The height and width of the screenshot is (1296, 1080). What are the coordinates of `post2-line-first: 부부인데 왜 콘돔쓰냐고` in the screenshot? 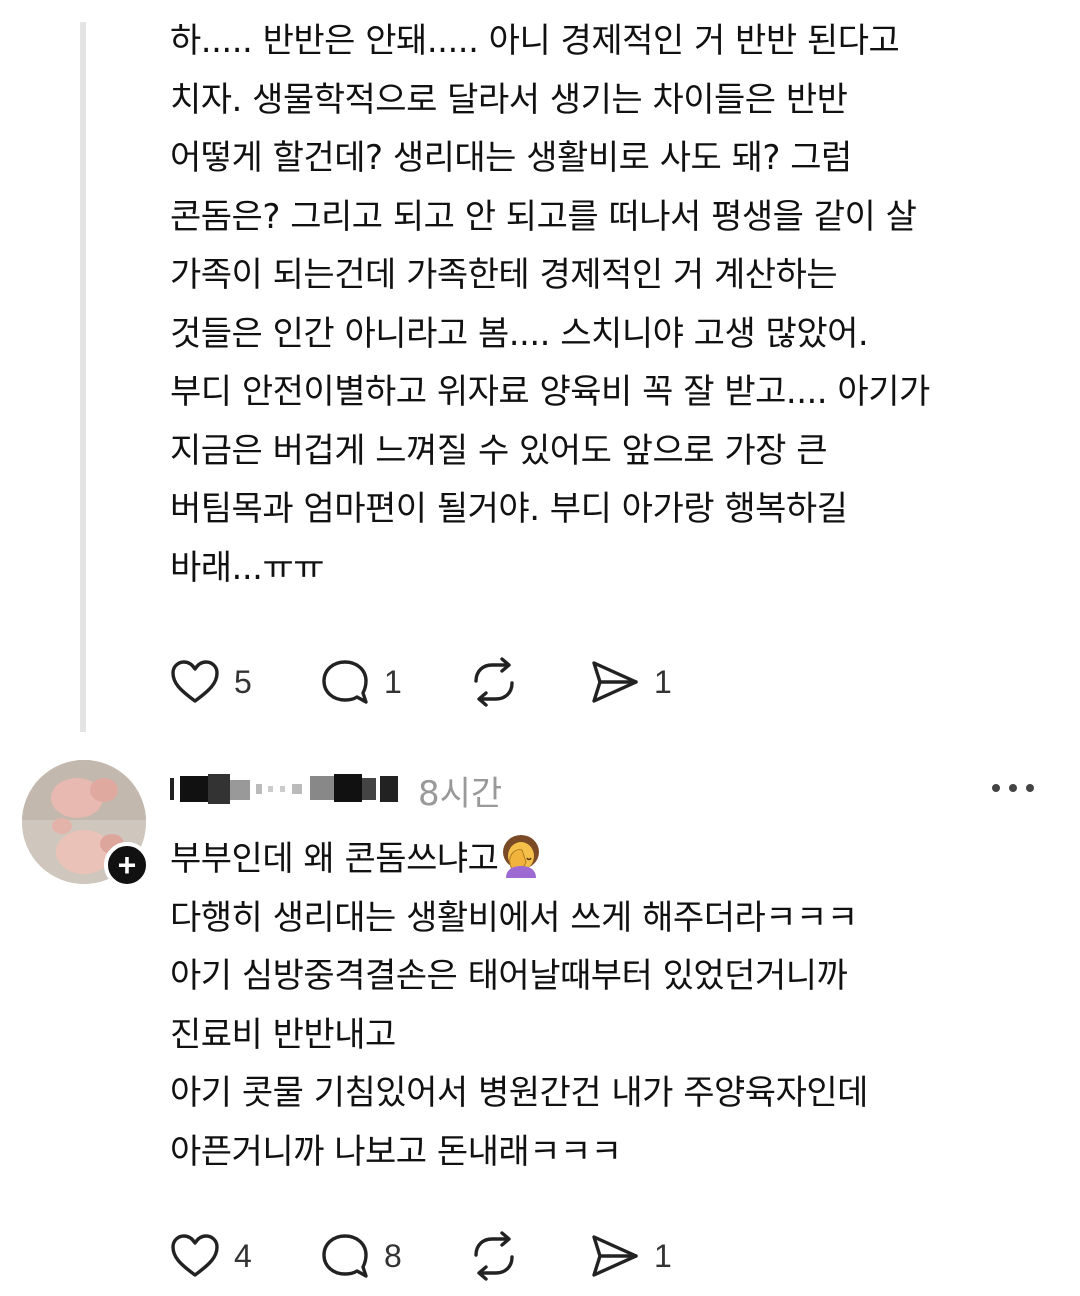 It's located at (519, 859).